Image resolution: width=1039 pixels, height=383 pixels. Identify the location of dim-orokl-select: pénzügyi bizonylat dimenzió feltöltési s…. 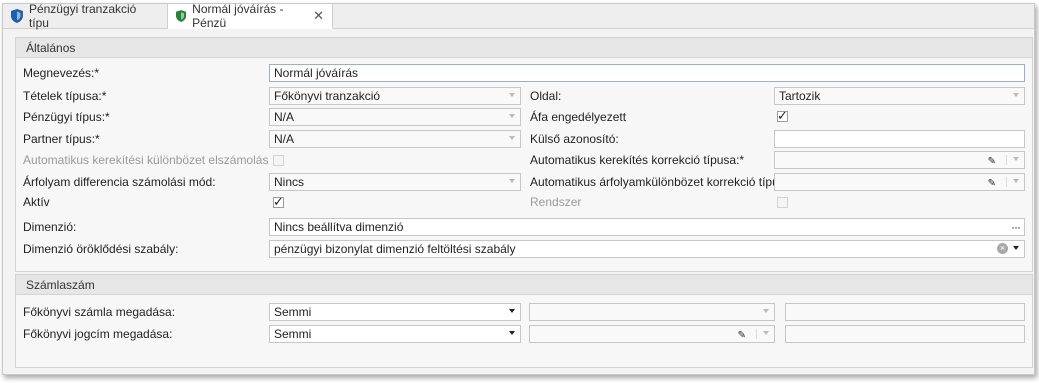
(647, 249).